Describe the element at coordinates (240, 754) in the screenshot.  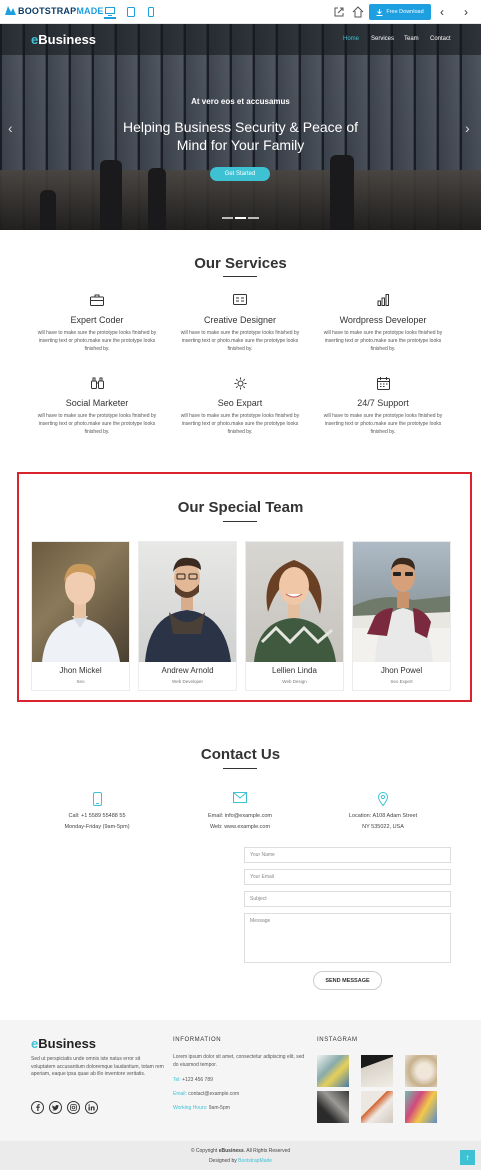
I see `contact-title: Contact Us` at that location.